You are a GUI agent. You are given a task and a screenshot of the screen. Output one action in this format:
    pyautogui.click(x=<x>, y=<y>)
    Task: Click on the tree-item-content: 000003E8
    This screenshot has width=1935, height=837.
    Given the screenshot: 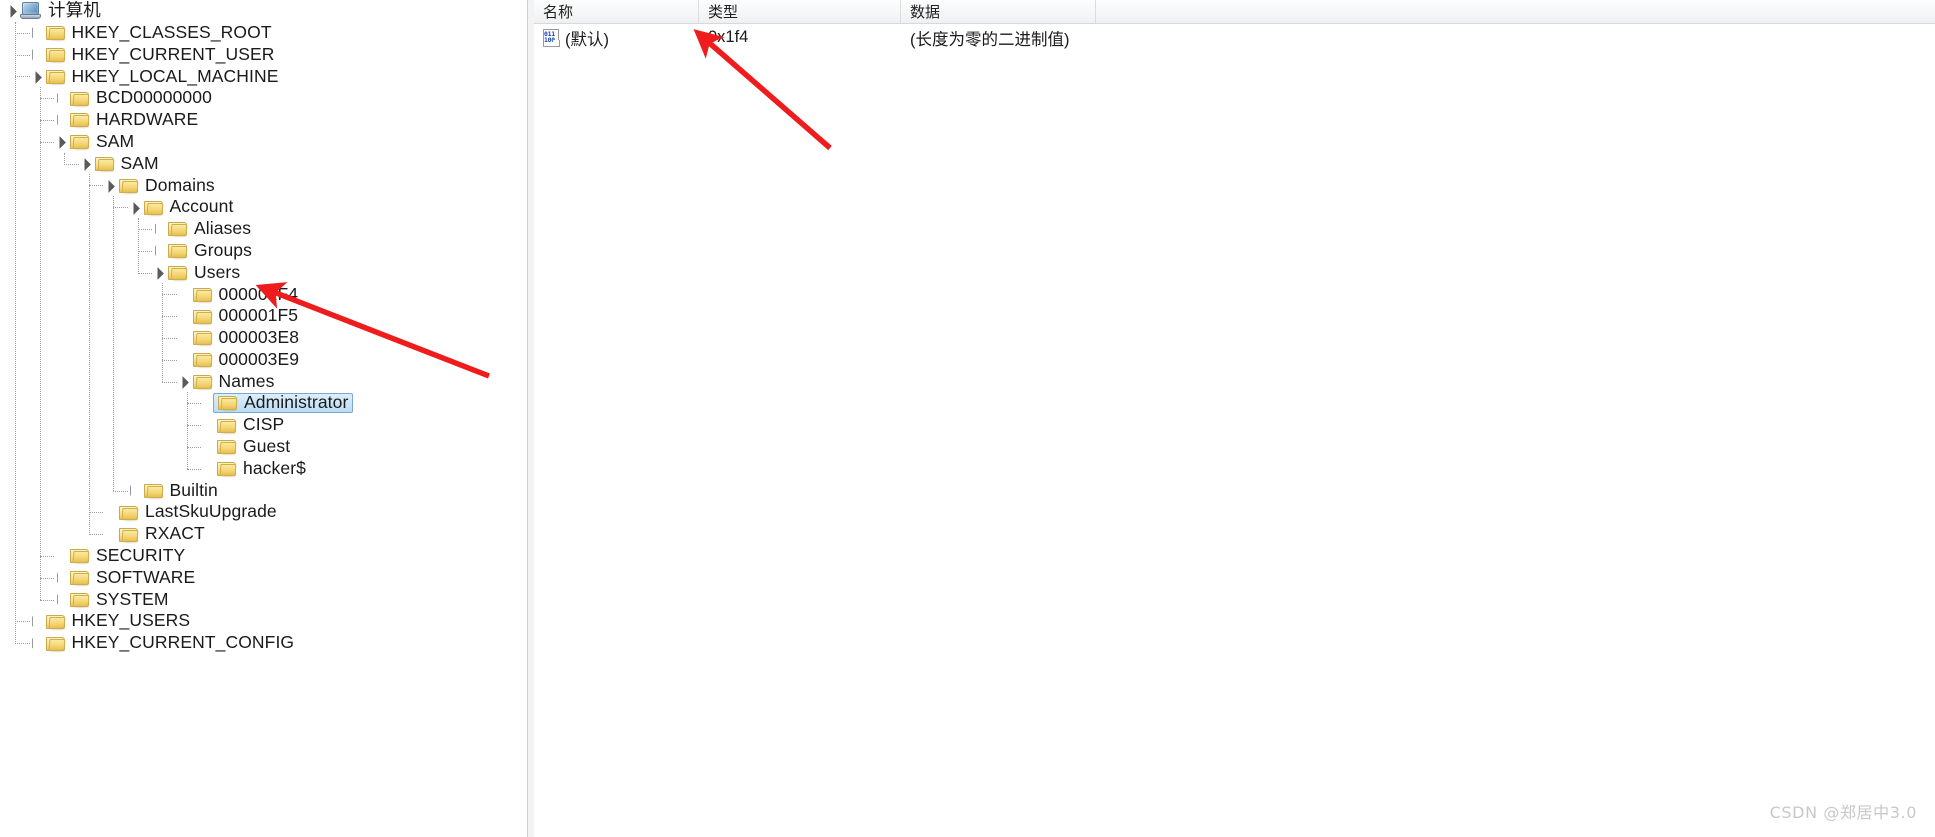 What is the action you would take?
    pyautogui.click(x=245, y=338)
    